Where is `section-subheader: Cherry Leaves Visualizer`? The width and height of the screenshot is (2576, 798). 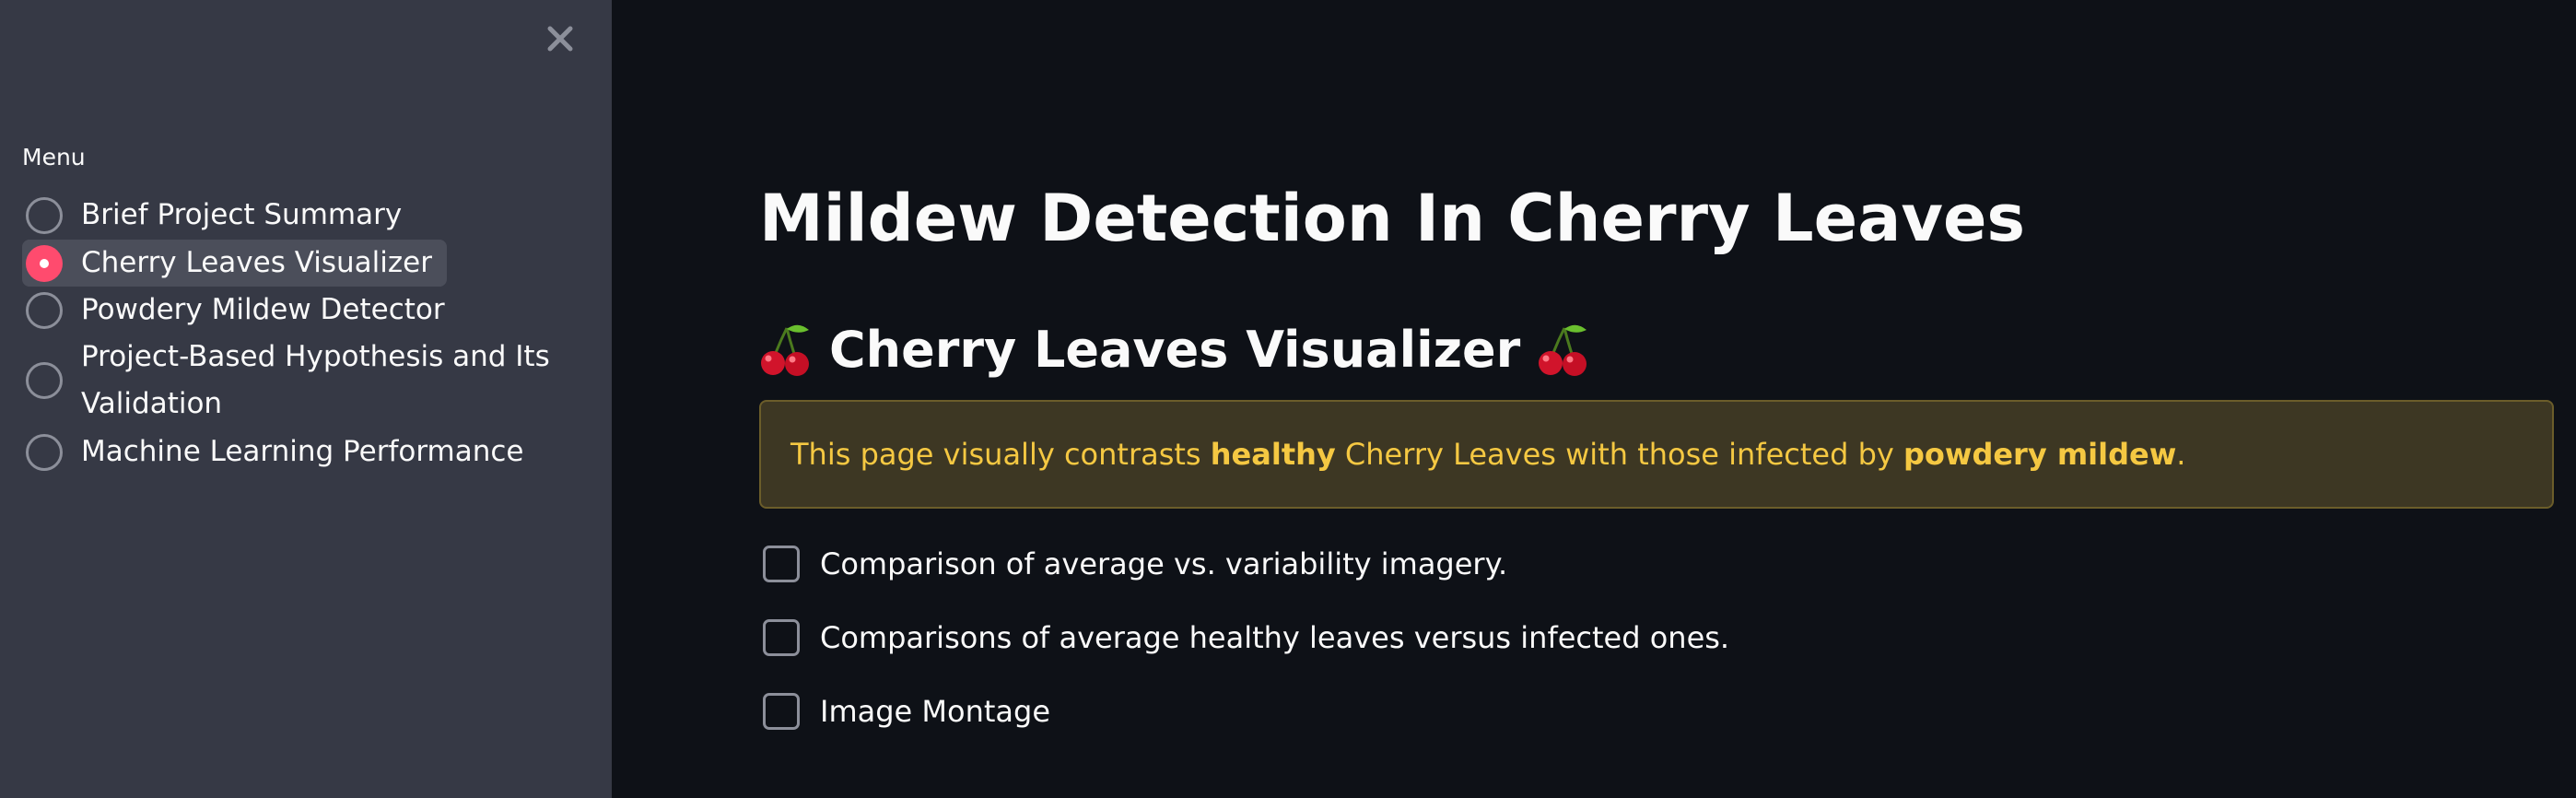
section-subheader: Cherry Leaves Visualizer is located at coordinates (1174, 350).